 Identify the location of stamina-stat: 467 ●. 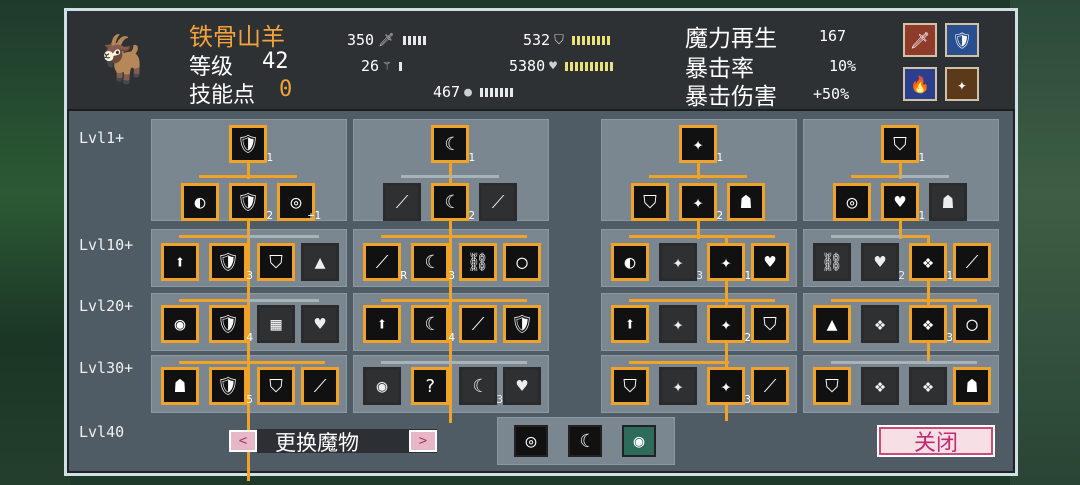
(473, 92).